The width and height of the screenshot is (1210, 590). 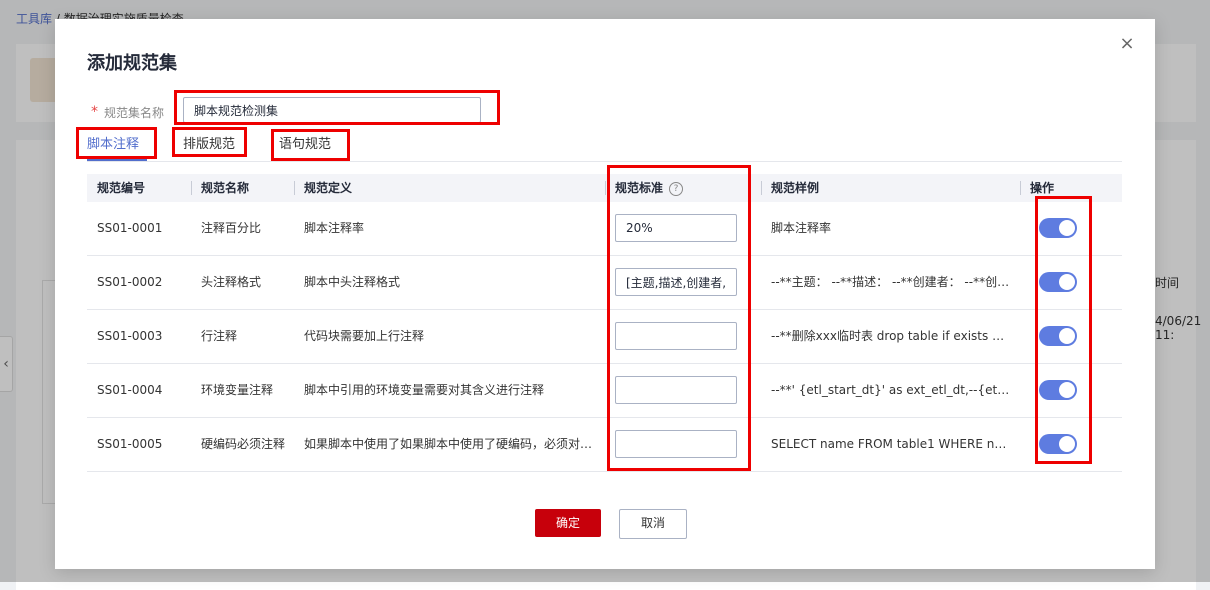 I want to click on active-tab-indicator, so click(x=117, y=160).